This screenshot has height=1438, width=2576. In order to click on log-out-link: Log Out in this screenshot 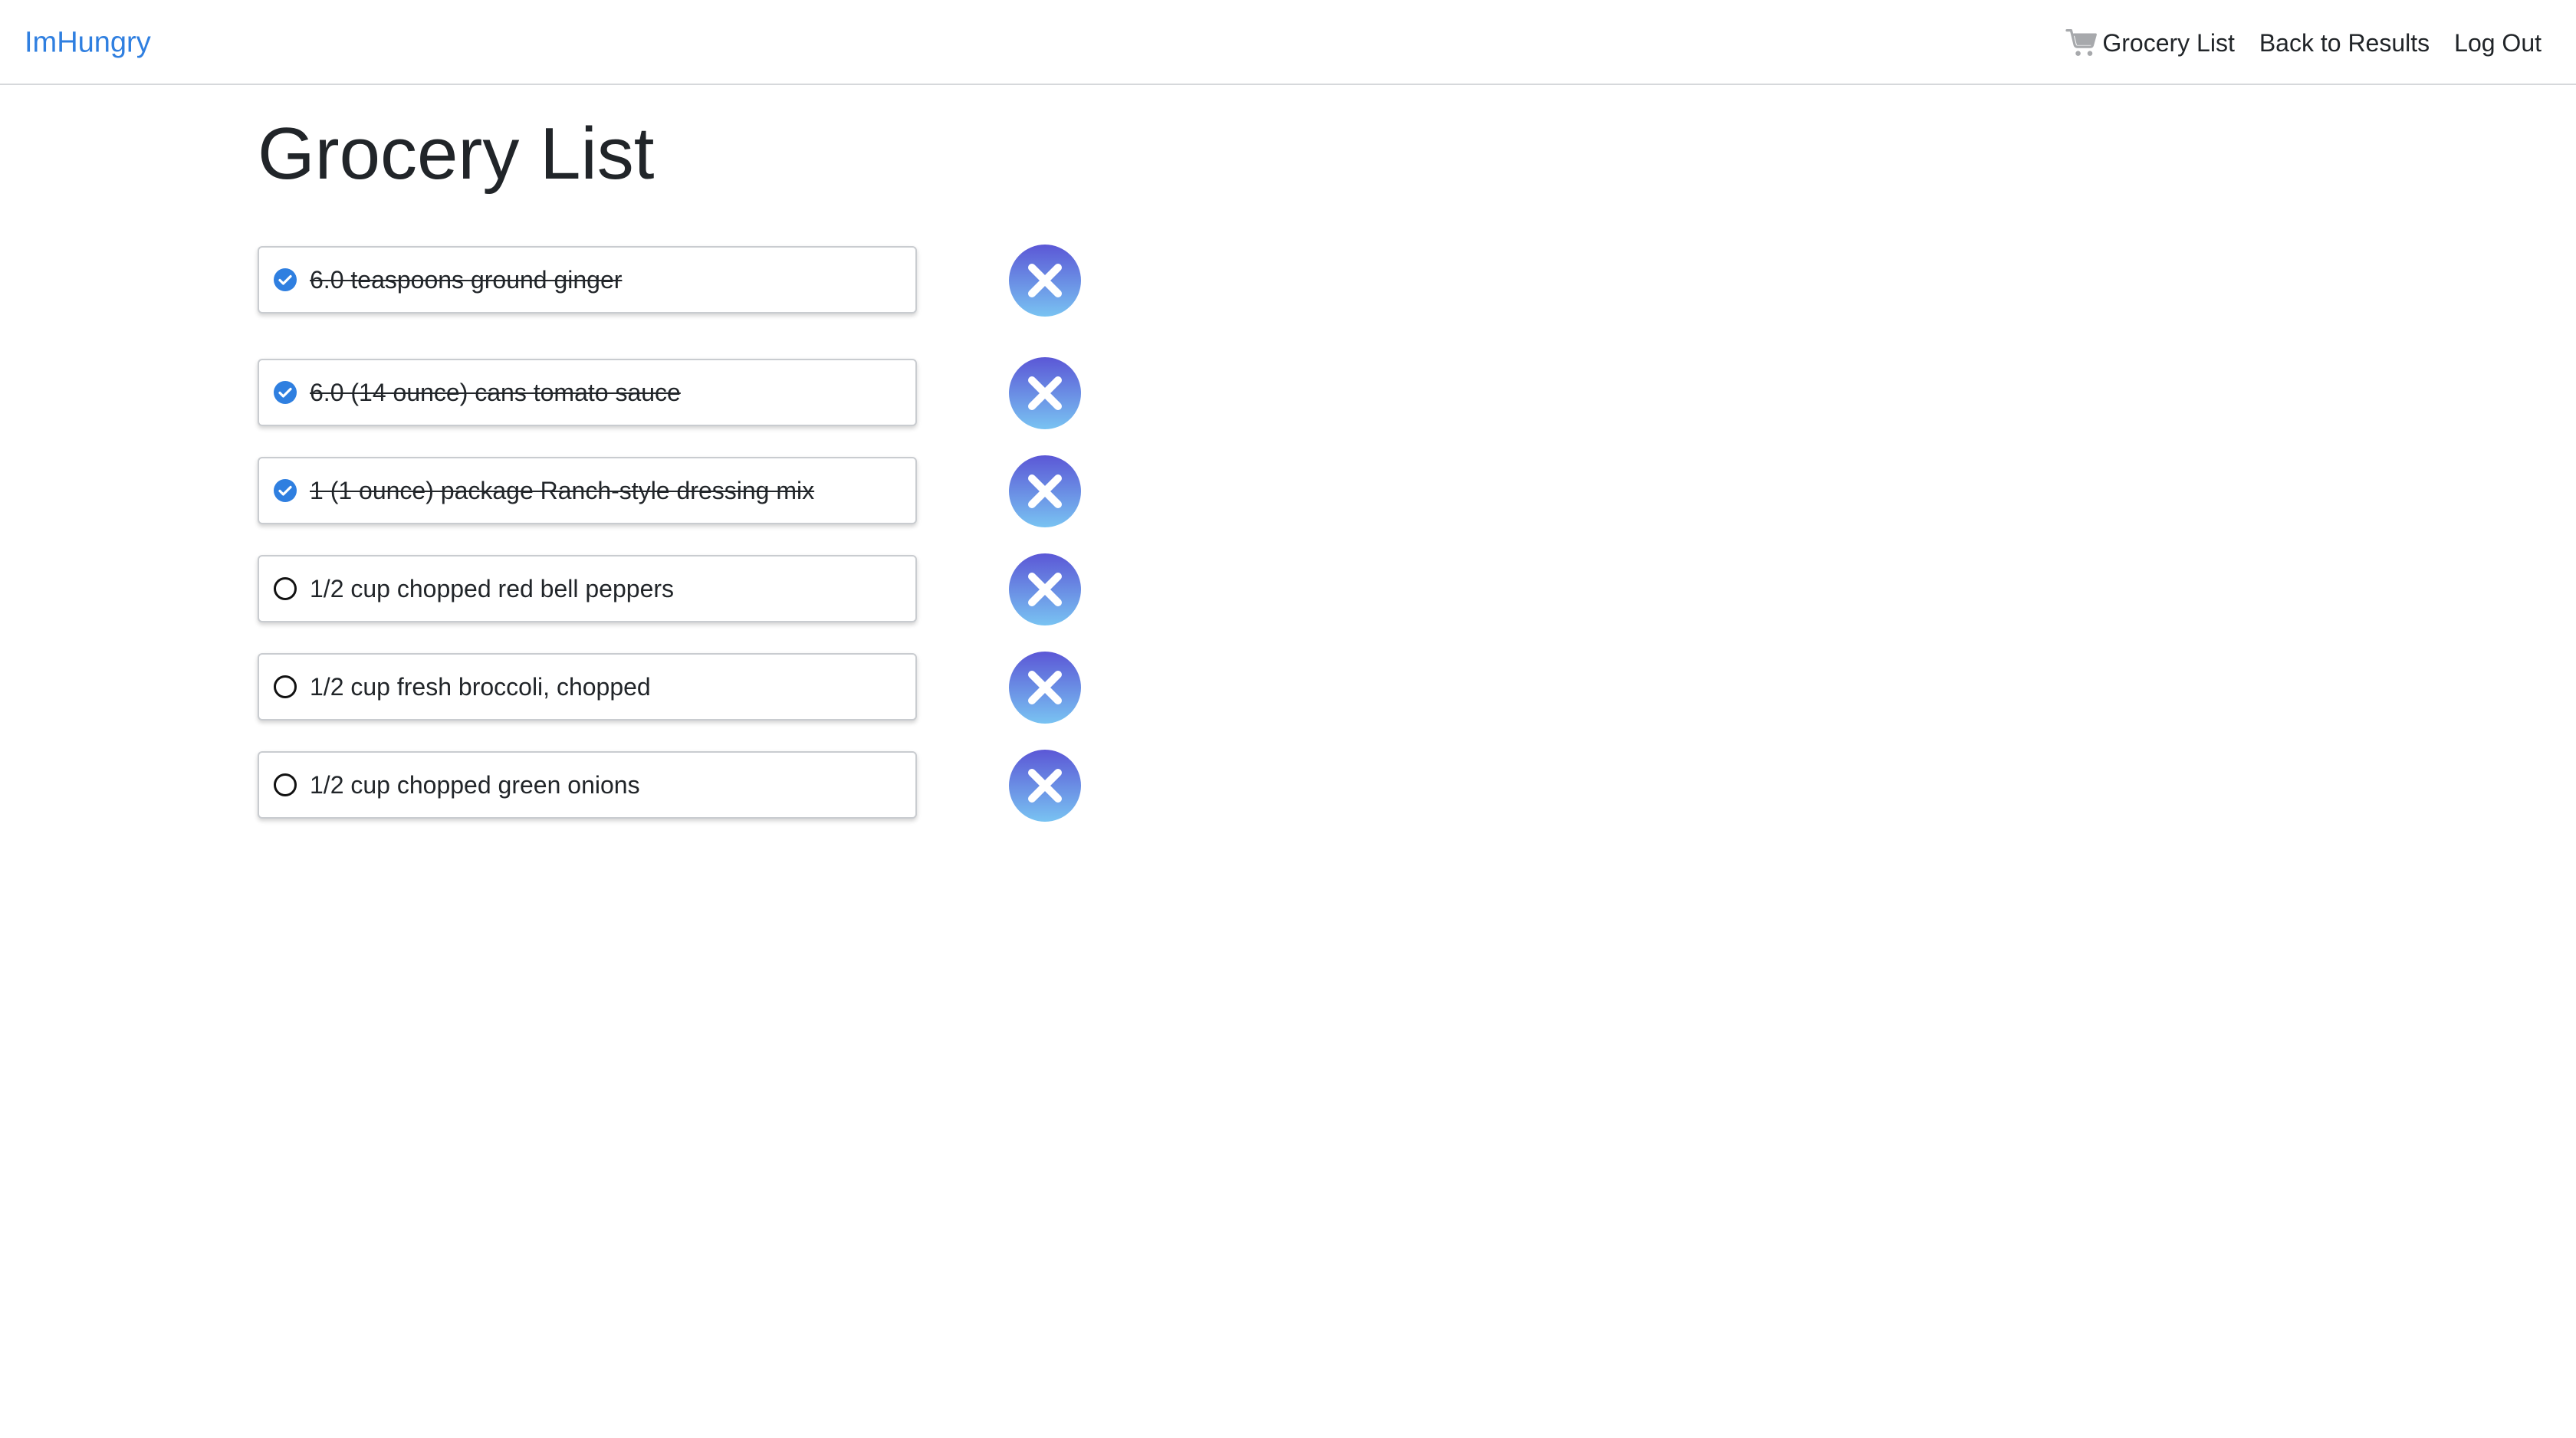, I will do `click(2498, 43)`.